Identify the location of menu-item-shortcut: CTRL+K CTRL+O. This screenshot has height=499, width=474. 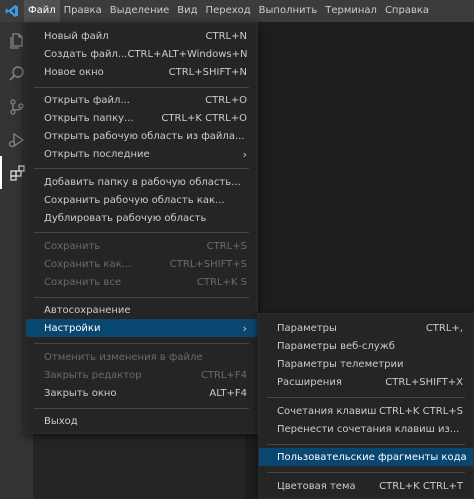
(204, 118).